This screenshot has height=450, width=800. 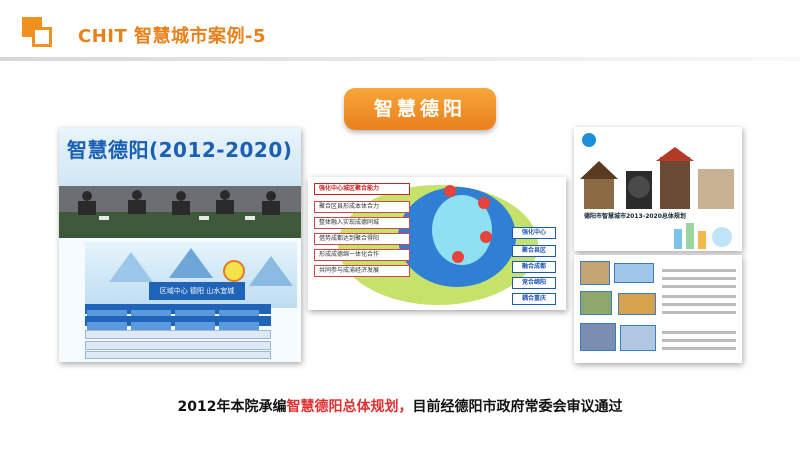 I want to click on cover-photo: 智慧德阳(2012-2020), so click(x=180, y=183).